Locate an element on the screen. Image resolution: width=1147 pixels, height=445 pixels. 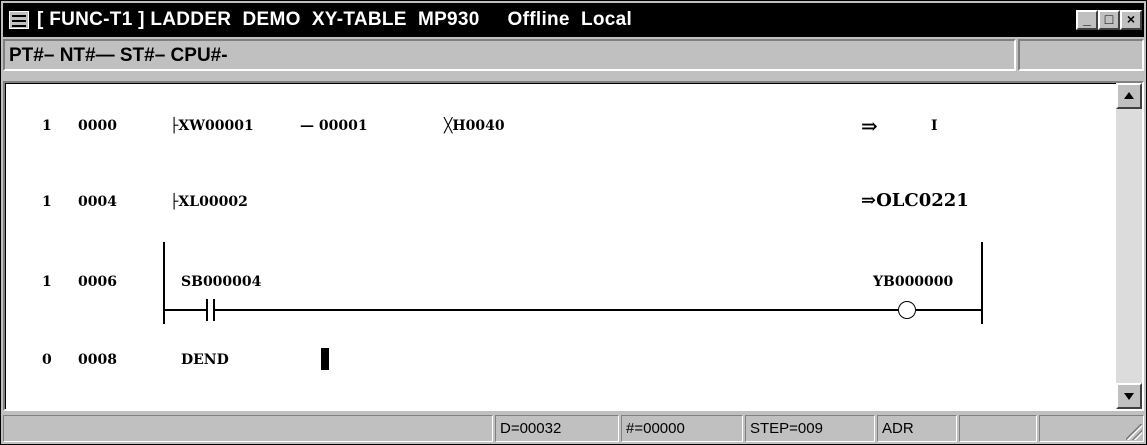
program-info-bar: PT#– NT#— ST#– CPU#- is located at coordinates (509, 55).